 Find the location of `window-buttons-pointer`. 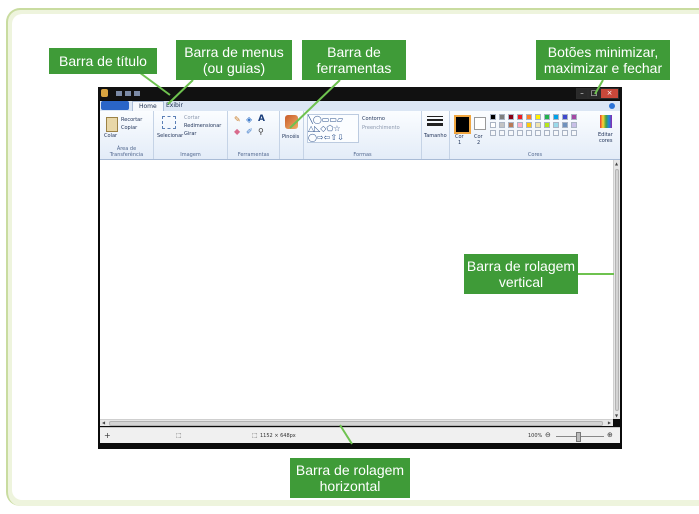

window-buttons-pointer is located at coordinates (599, 87).